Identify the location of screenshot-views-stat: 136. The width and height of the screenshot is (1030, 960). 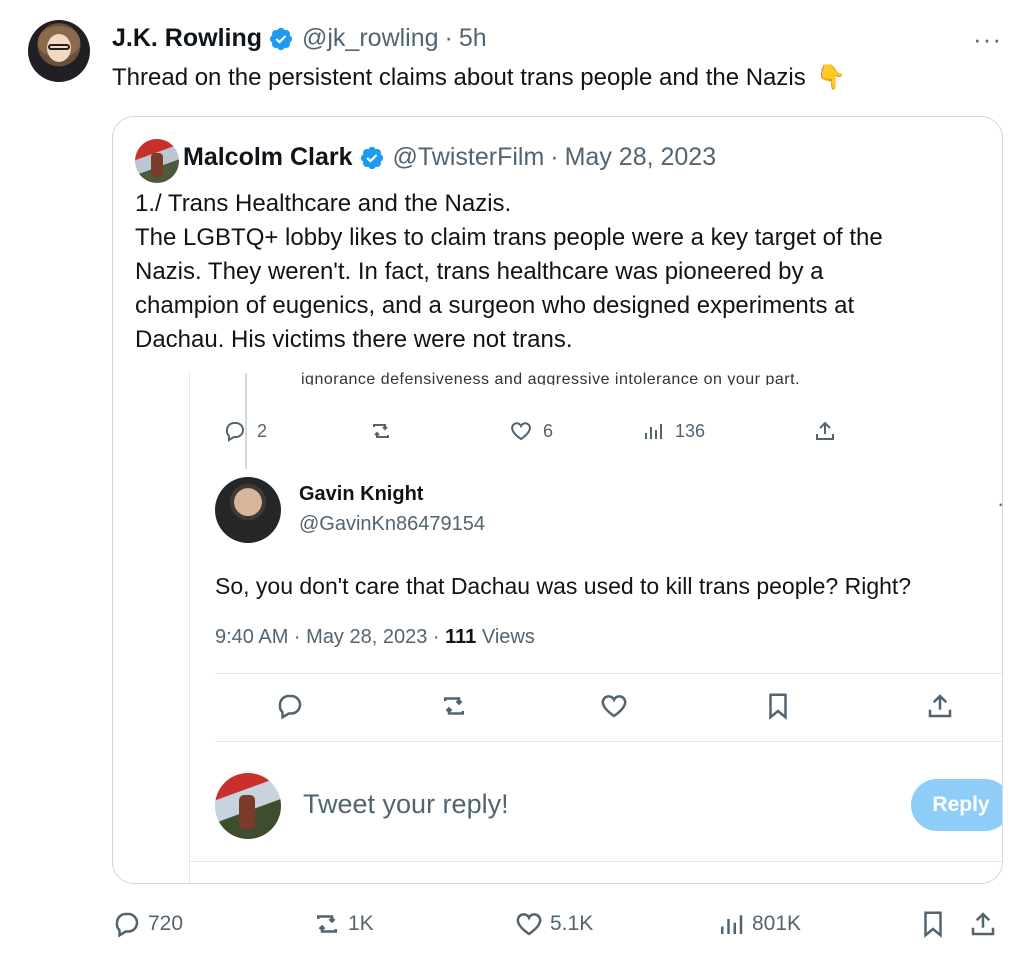
(673, 431).